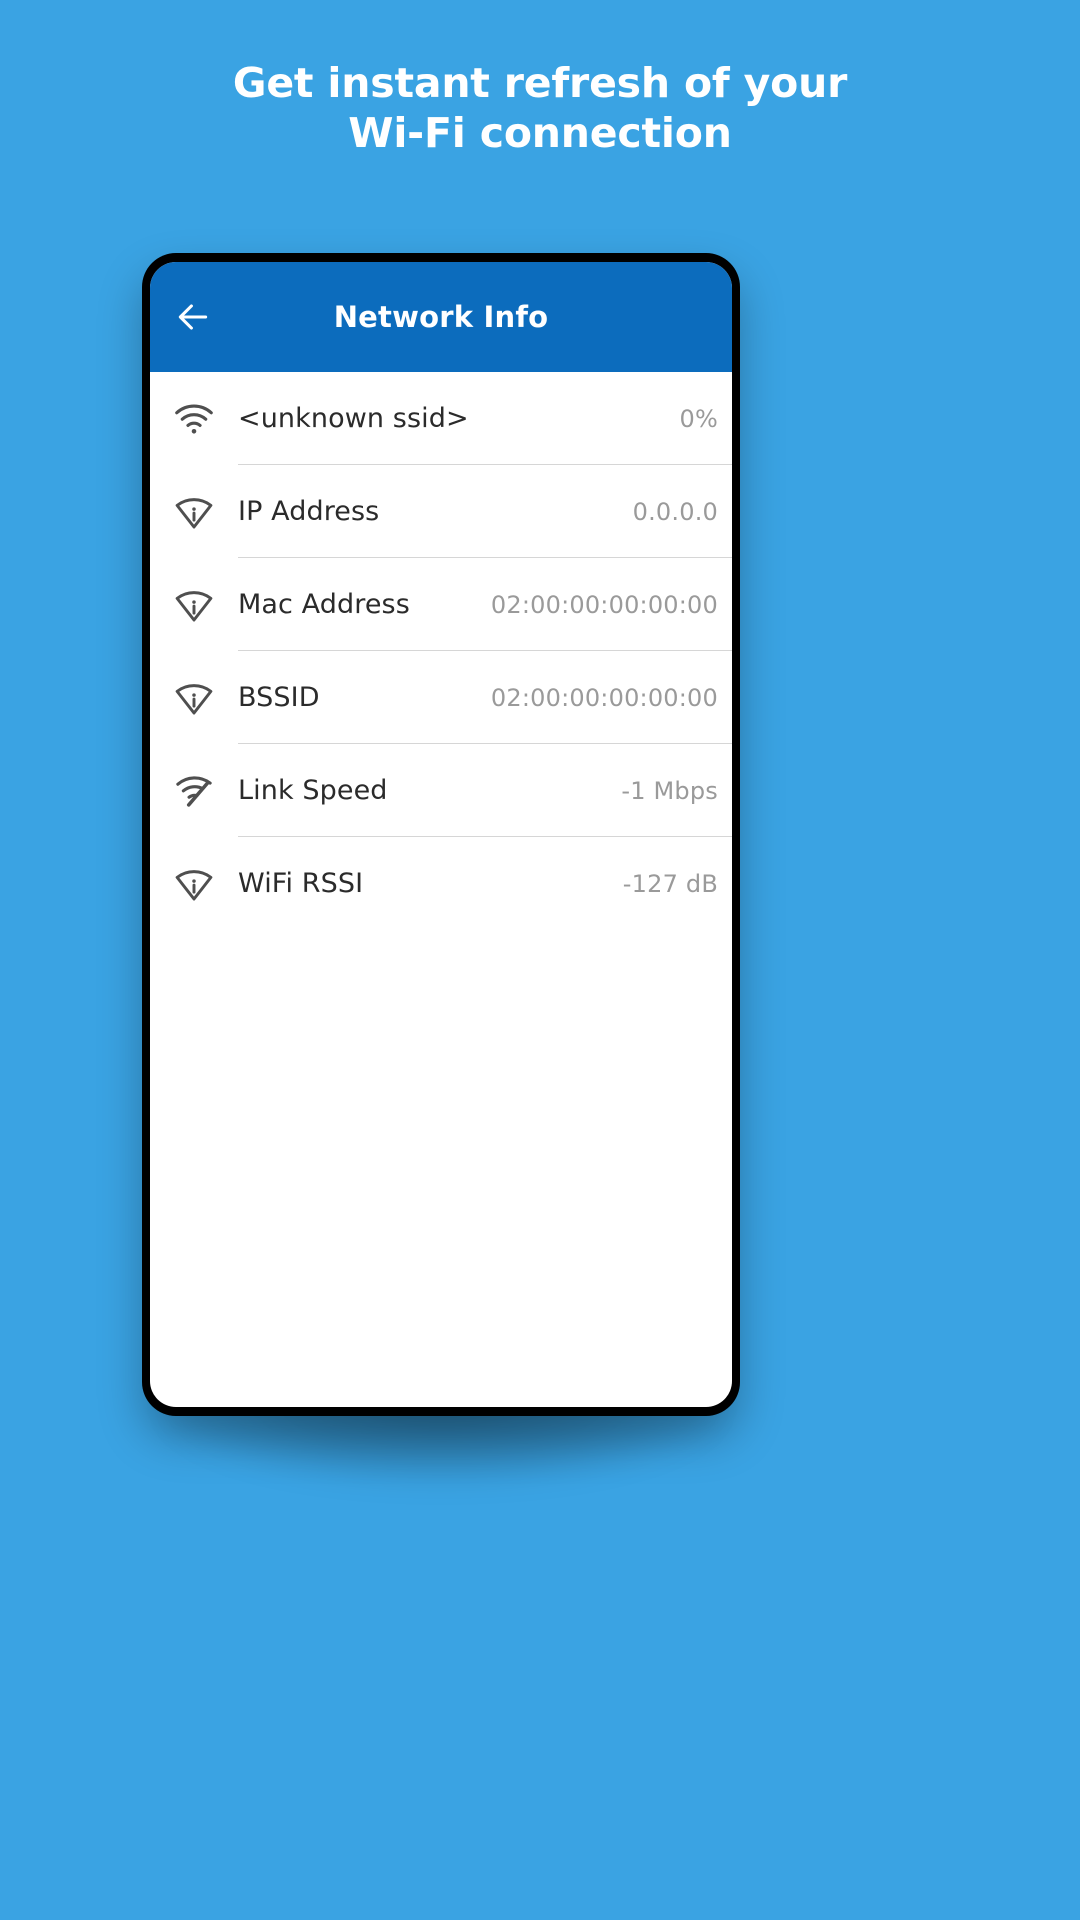 The height and width of the screenshot is (1920, 1080). What do you see at coordinates (301, 883) in the screenshot?
I see `list-item-label: WiFi RSSI` at bounding box center [301, 883].